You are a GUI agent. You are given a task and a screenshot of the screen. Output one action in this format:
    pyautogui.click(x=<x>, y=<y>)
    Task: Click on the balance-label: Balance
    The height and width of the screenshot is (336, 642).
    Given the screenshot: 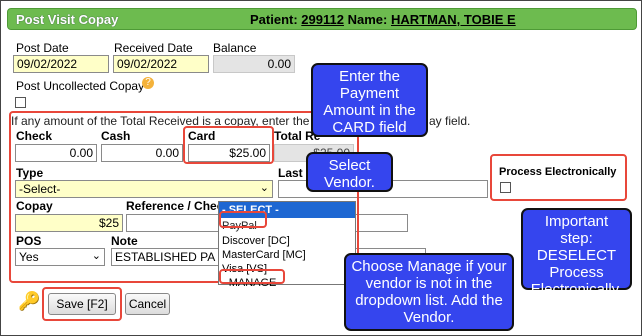 What is the action you would take?
    pyautogui.click(x=235, y=48)
    